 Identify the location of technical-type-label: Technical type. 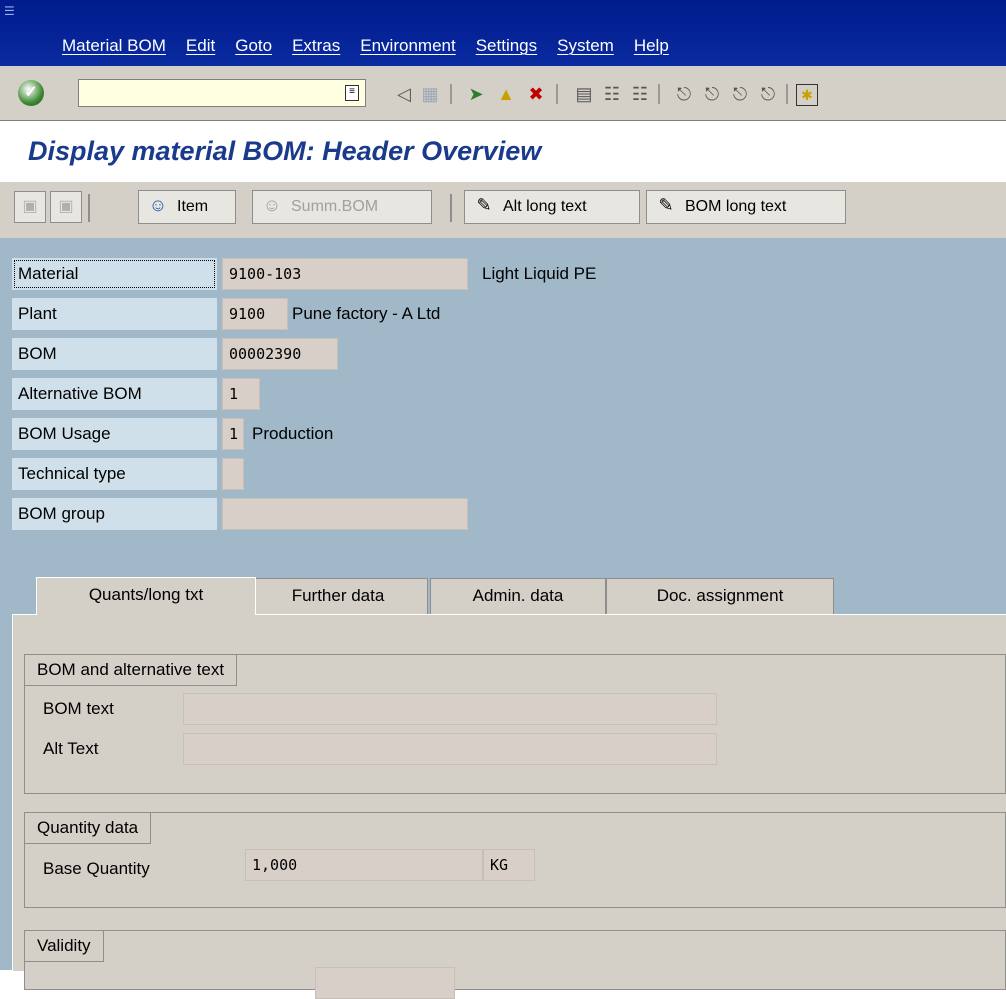
(114, 474).